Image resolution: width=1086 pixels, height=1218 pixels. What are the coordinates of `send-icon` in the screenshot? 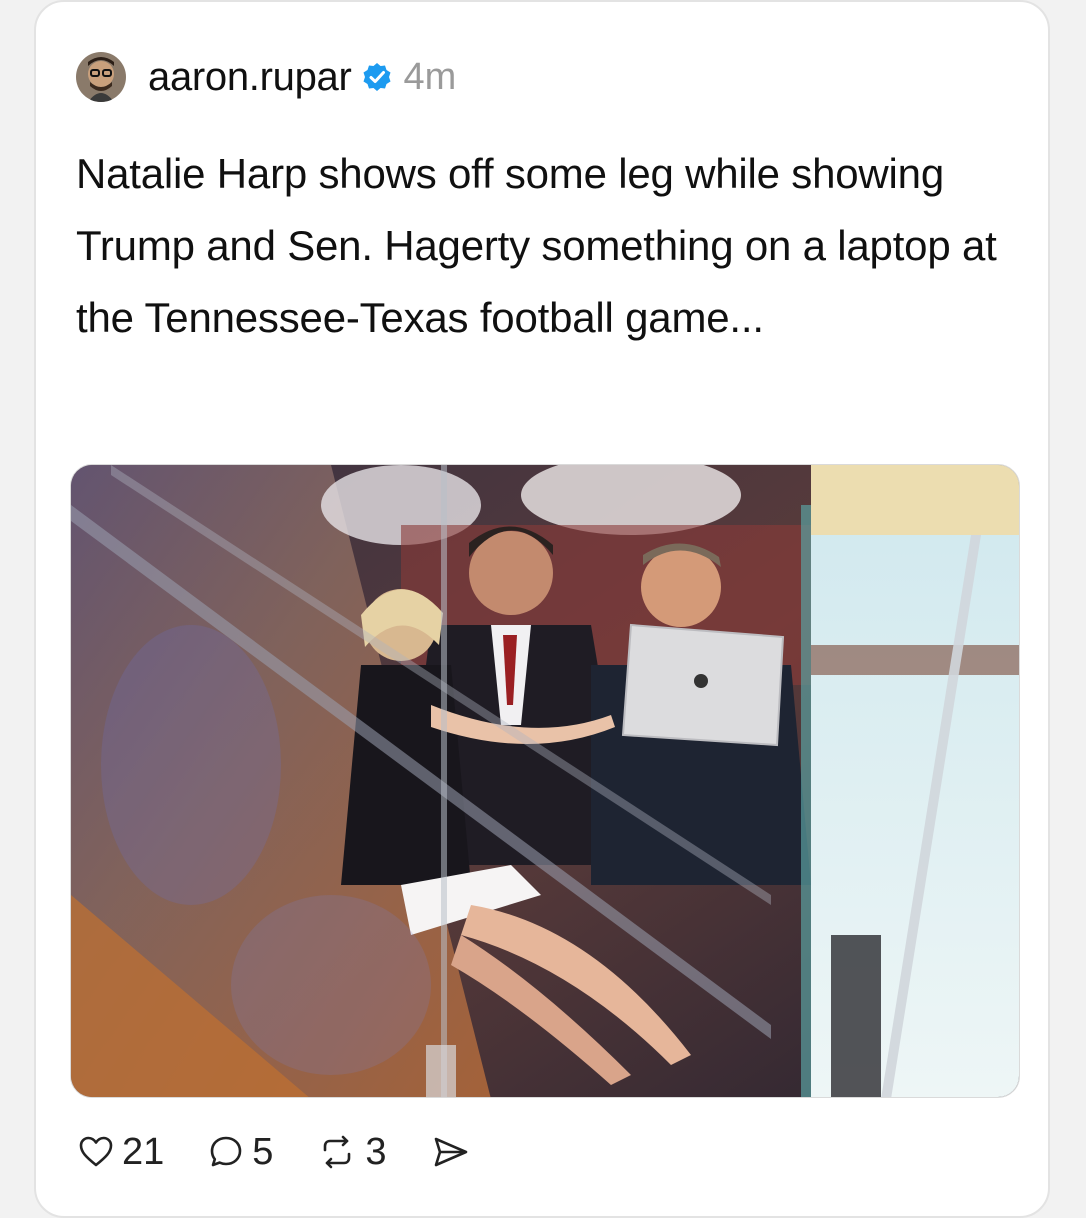 It's located at (451, 1152).